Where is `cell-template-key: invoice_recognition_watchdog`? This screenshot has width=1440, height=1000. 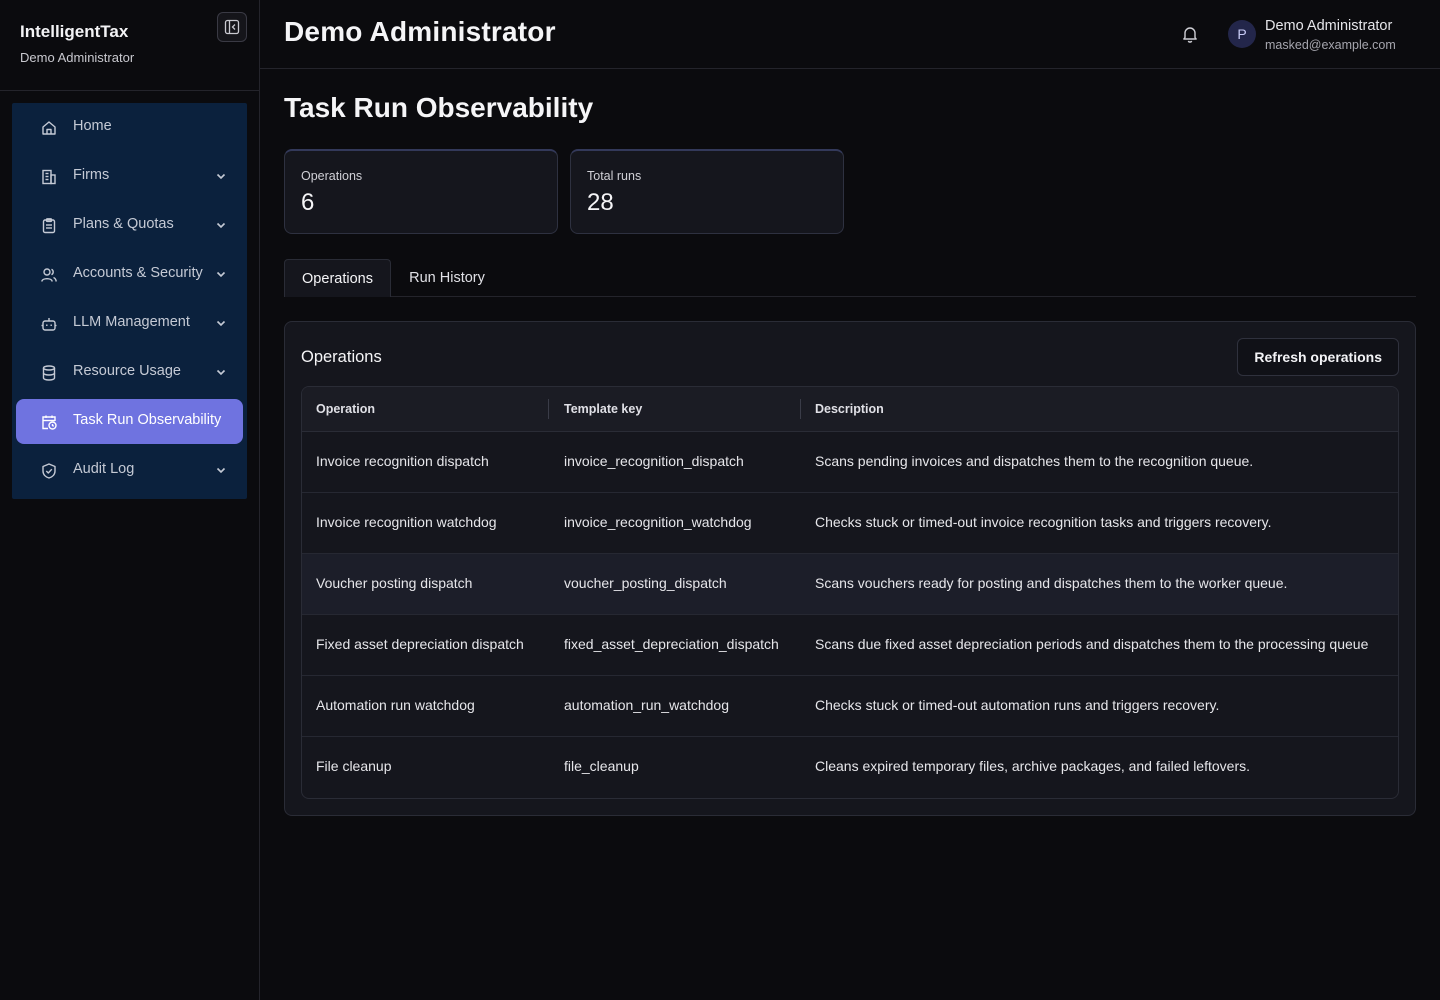 cell-template-key: invoice_recognition_watchdog is located at coordinates (658, 522).